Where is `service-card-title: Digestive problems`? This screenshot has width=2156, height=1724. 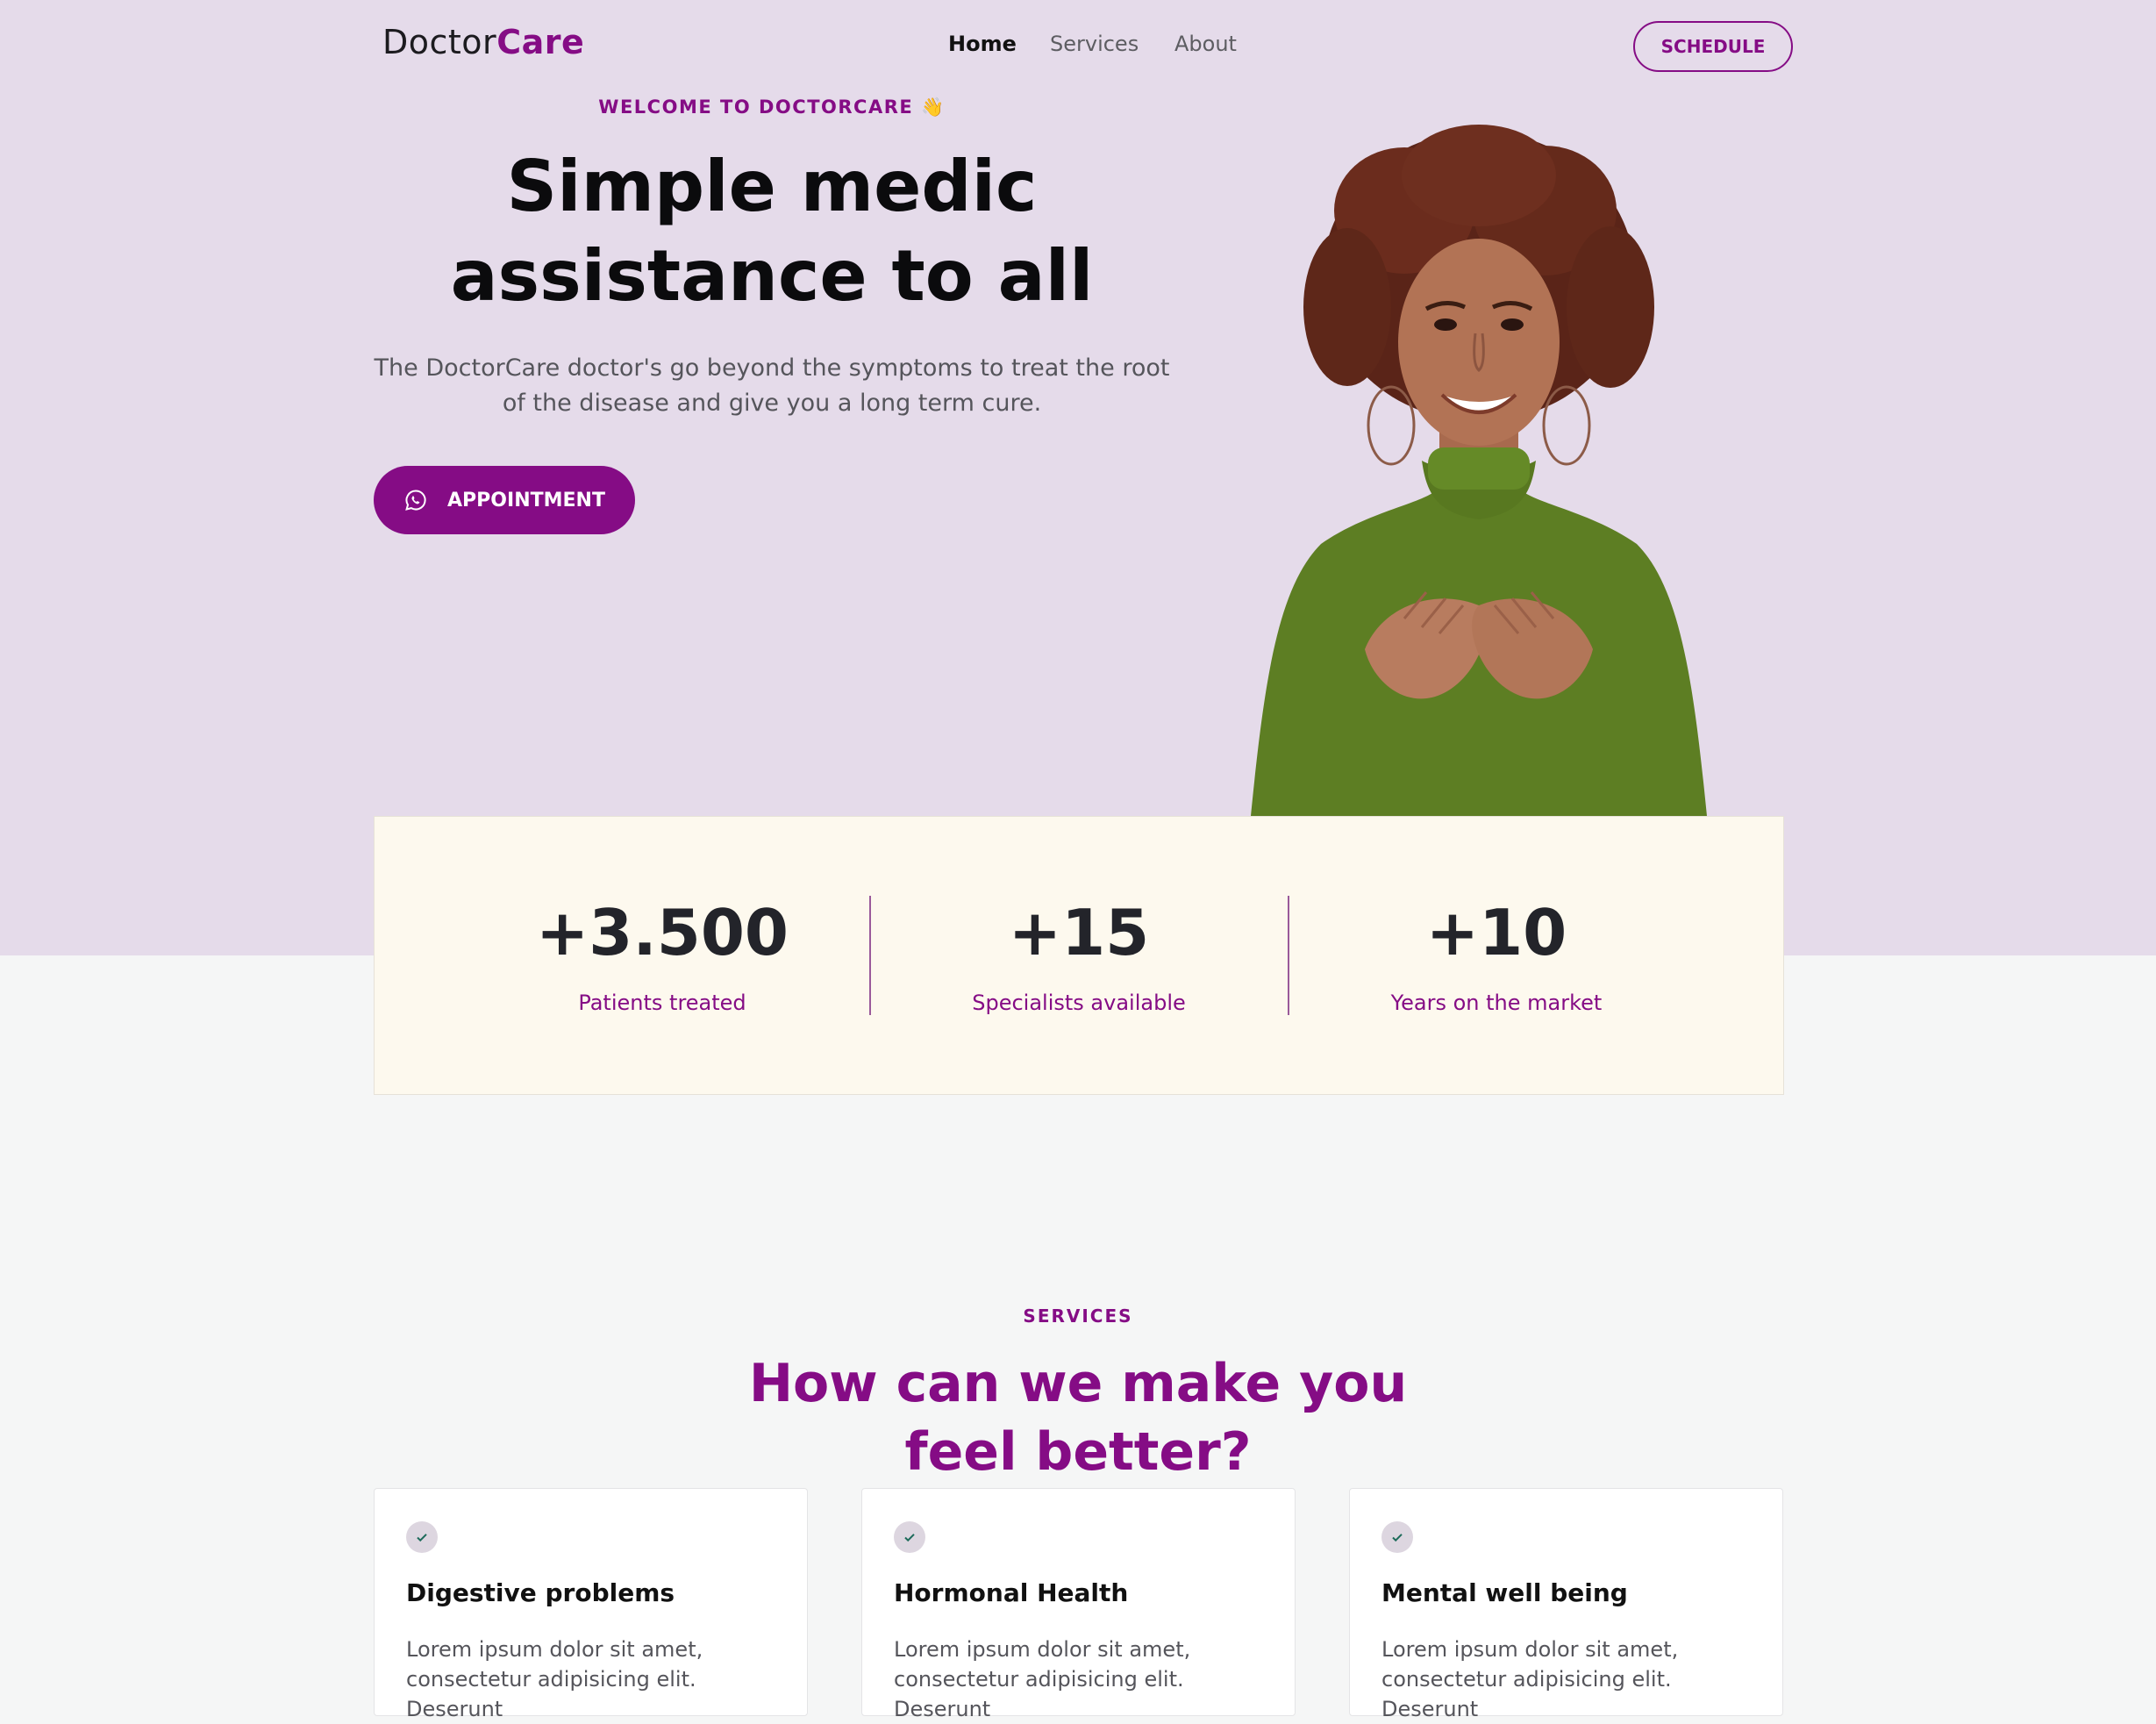 service-card-title: Digestive problems is located at coordinates (540, 1592).